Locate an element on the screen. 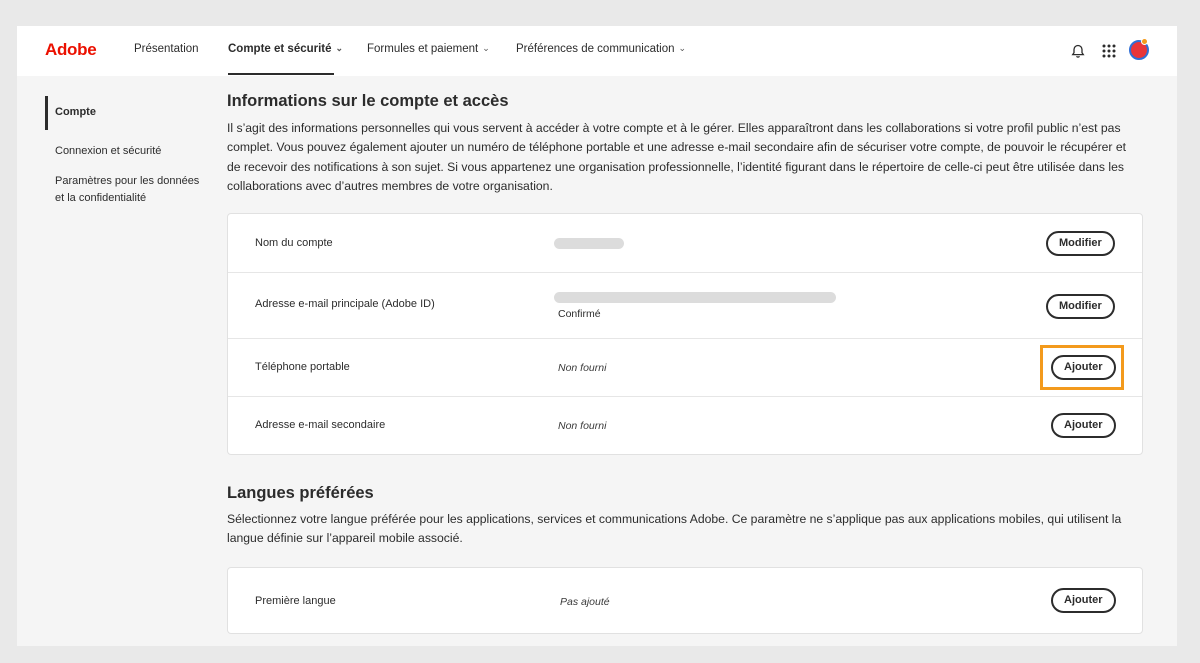 This screenshot has width=1200, height=663. nav-formules-paiement: Formules et paiement ⌄ is located at coordinates (428, 49).